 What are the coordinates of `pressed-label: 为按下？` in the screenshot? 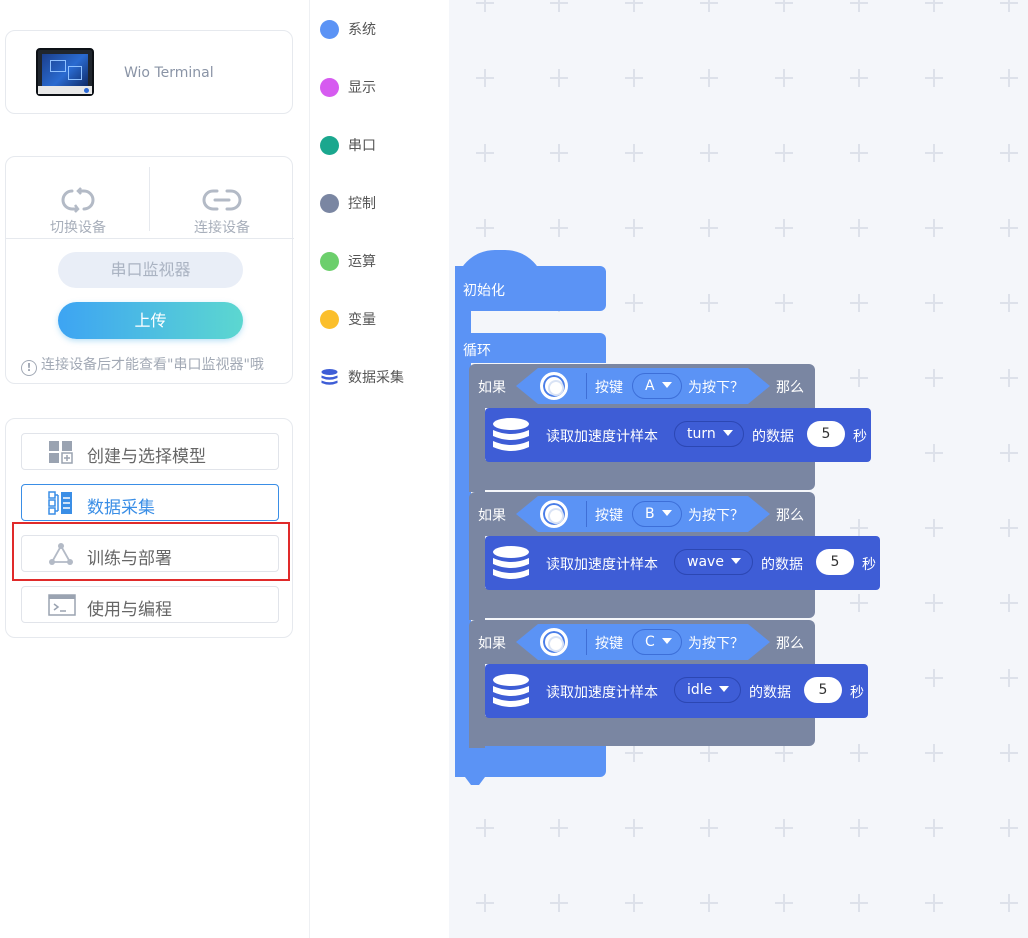 It's located at (716, 516).